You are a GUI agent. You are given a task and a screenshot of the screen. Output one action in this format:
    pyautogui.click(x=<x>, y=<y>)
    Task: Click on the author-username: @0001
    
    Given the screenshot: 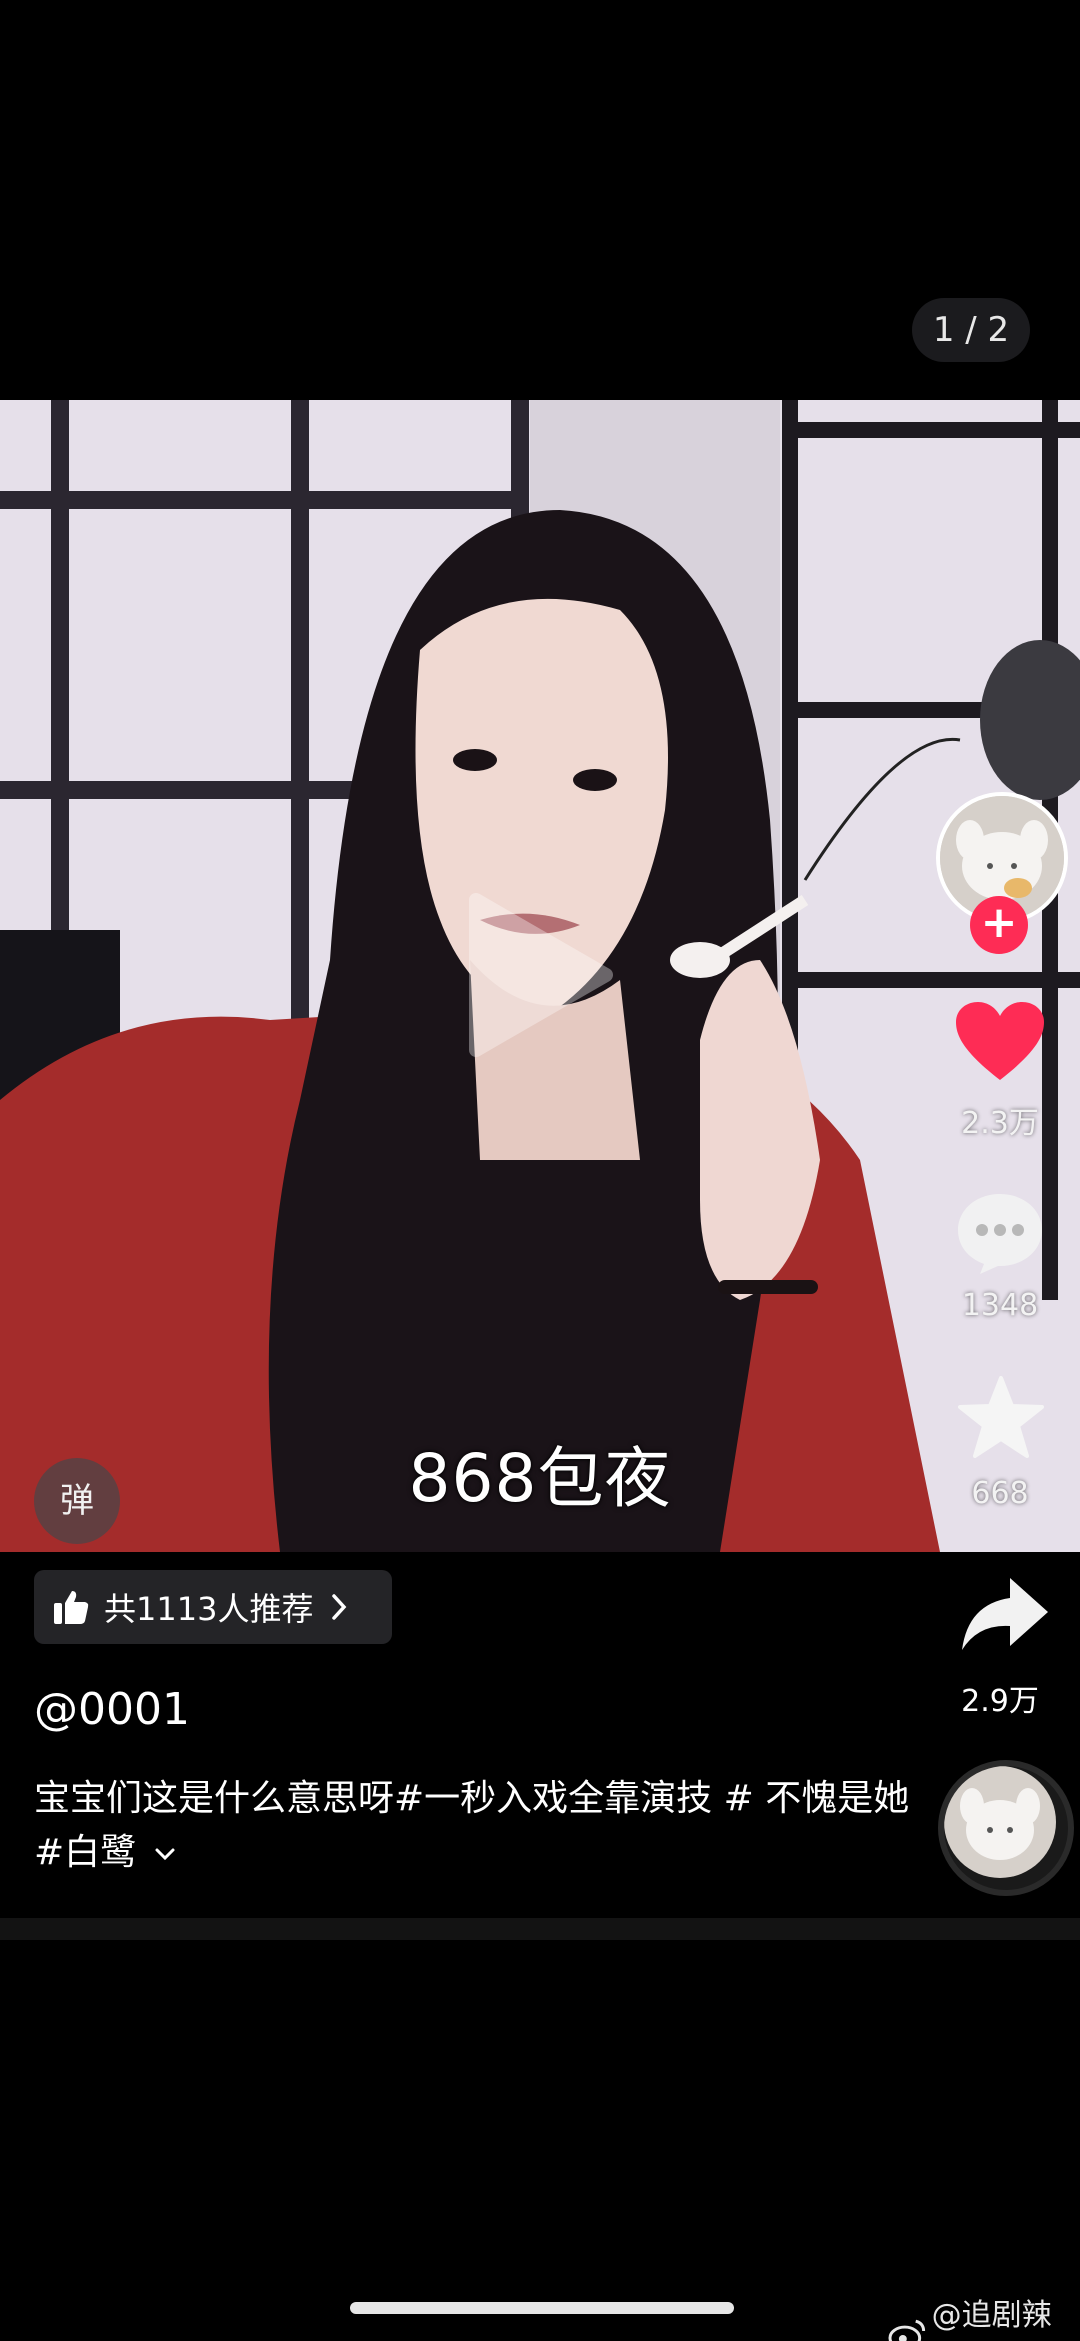 What is the action you would take?
    pyautogui.click(x=112, y=1709)
    